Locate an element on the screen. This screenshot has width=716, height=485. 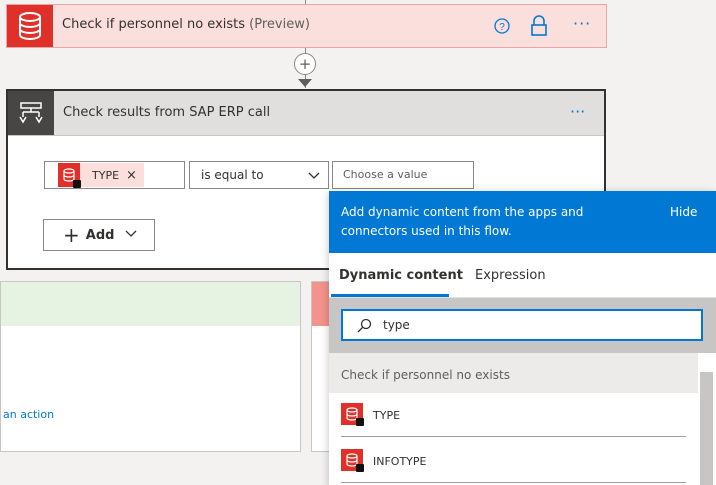
step-title: Check if personnel no exists (Preview) is located at coordinates (186, 24).